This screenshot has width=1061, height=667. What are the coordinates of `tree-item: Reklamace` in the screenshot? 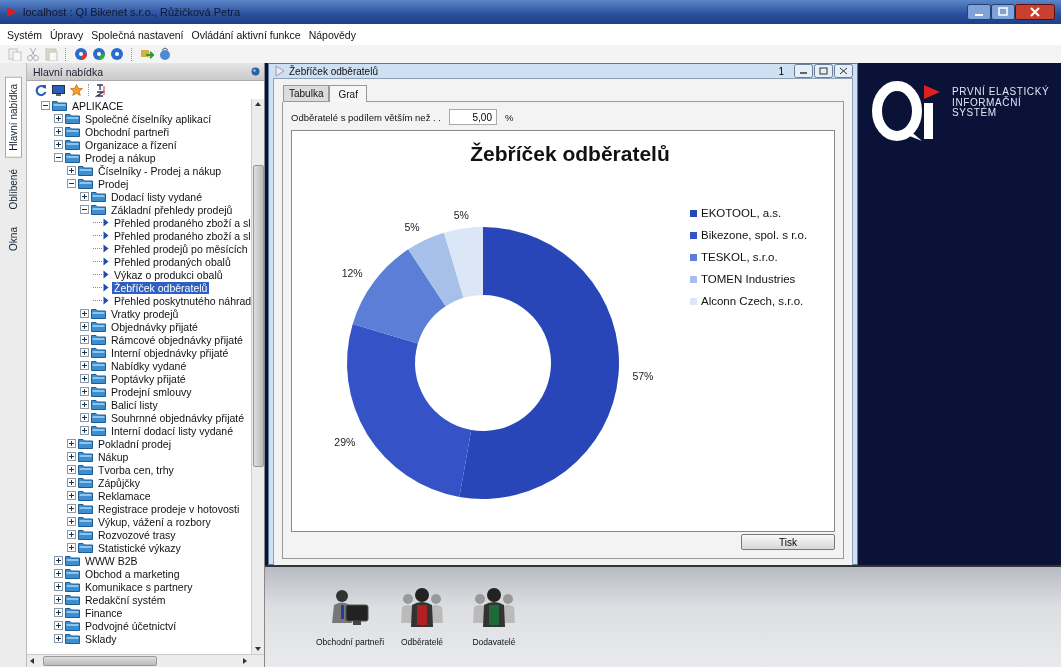 It's located at (124, 495).